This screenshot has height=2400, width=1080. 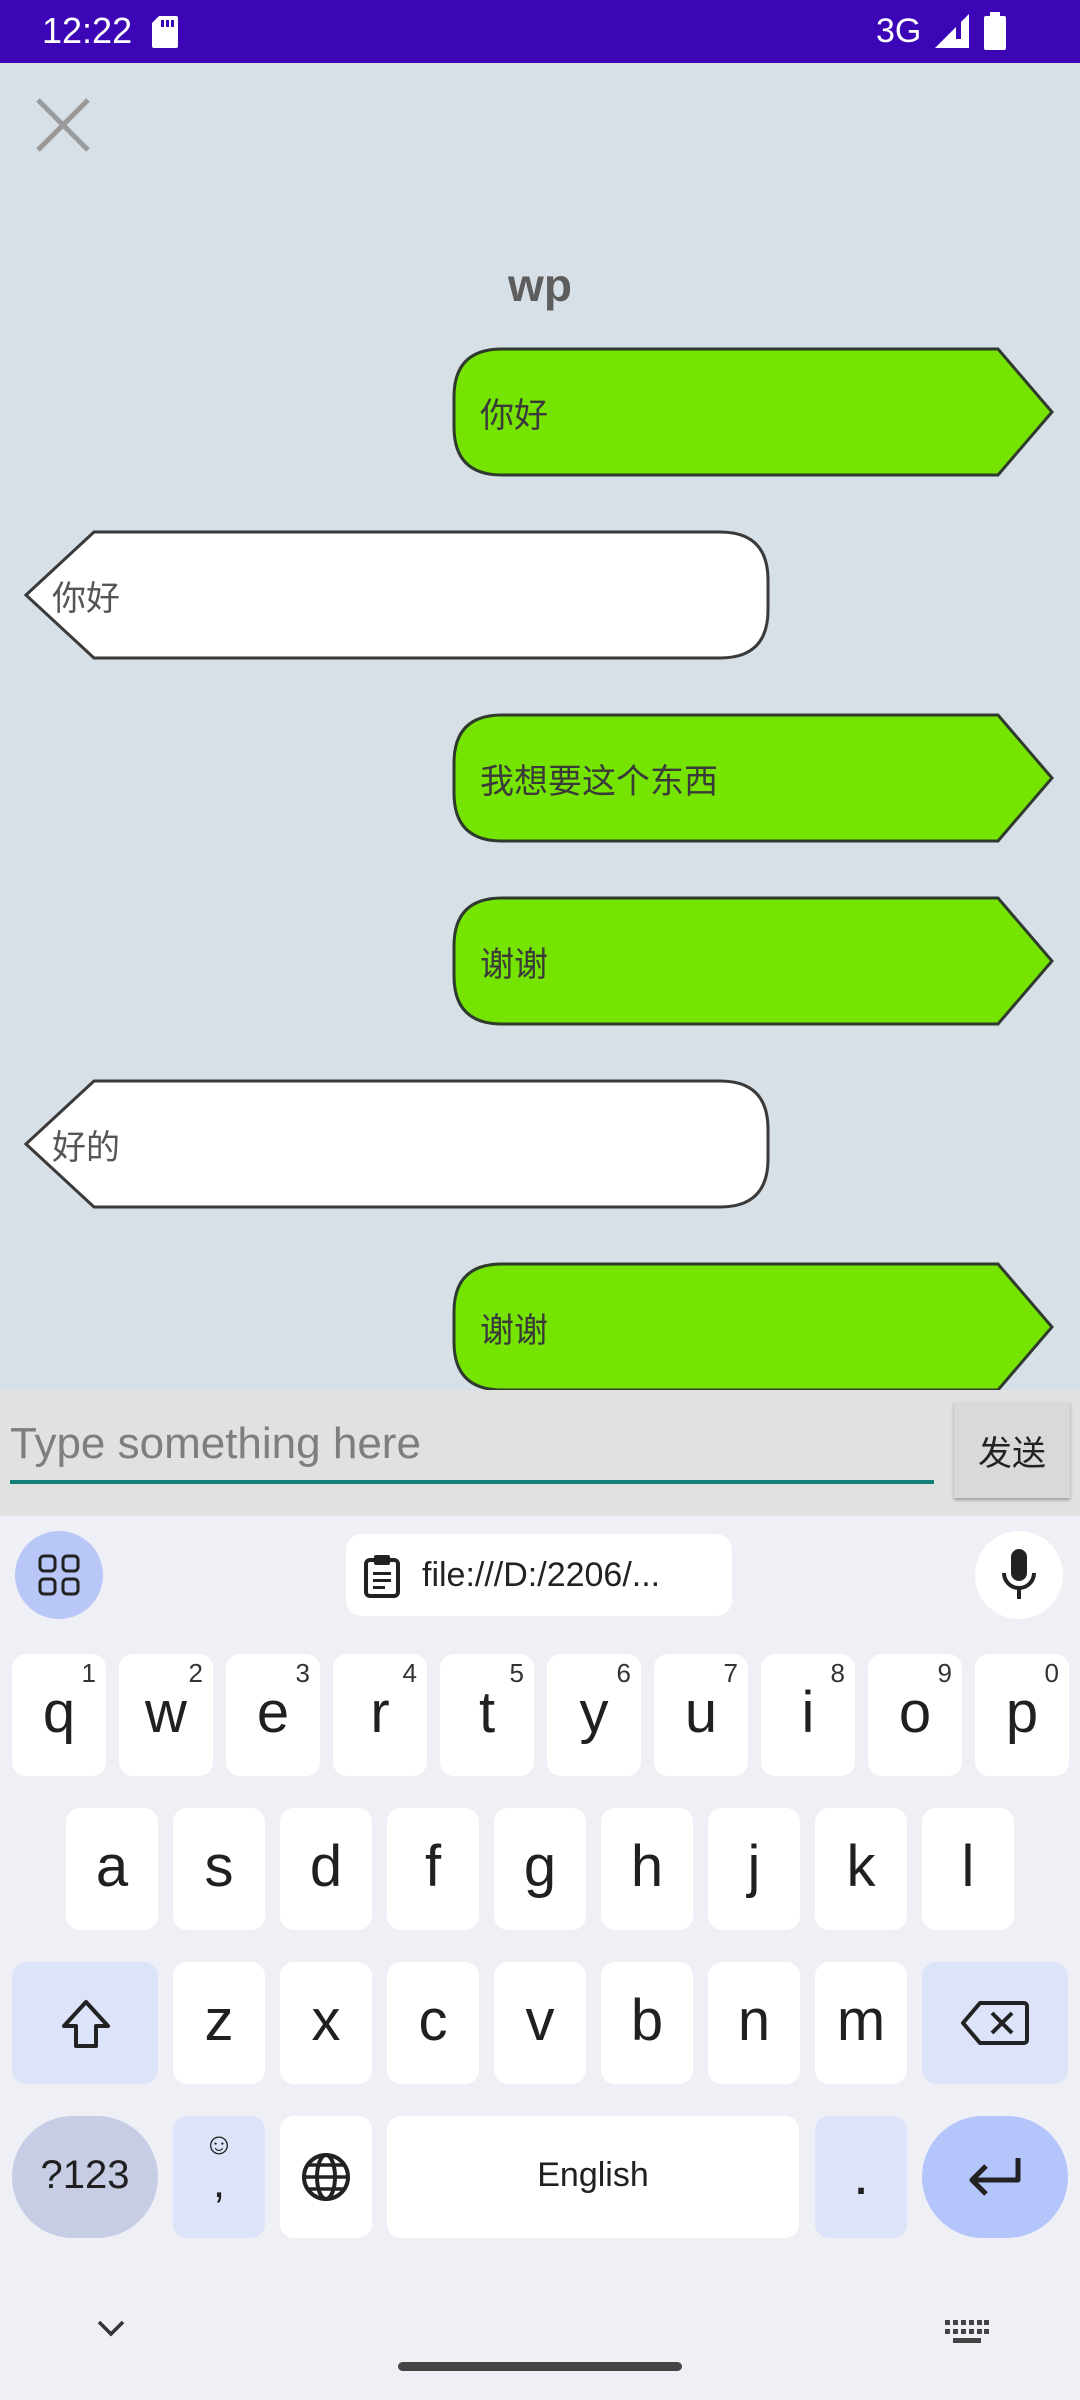 I want to click on received-message-bubble: 你好, so click(x=397, y=595).